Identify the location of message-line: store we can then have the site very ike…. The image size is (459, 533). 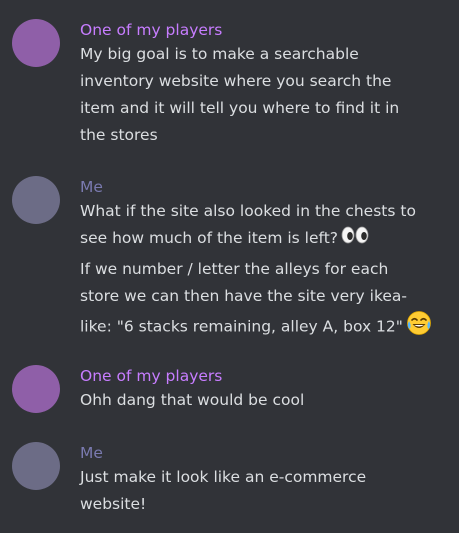
(244, 295).